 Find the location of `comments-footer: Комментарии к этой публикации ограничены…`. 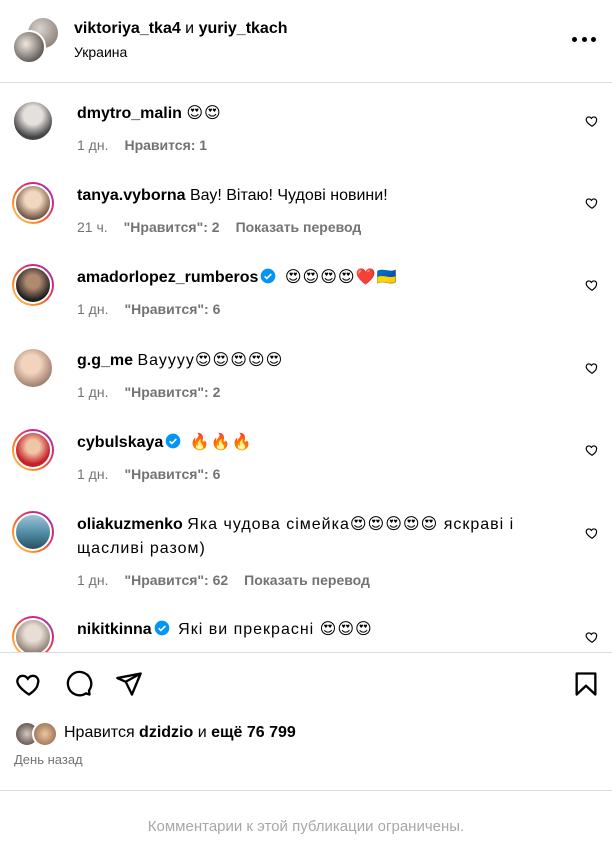

comments-footer: Комментарии к этой публикации ограничены… is located at coordinates (306, 822).